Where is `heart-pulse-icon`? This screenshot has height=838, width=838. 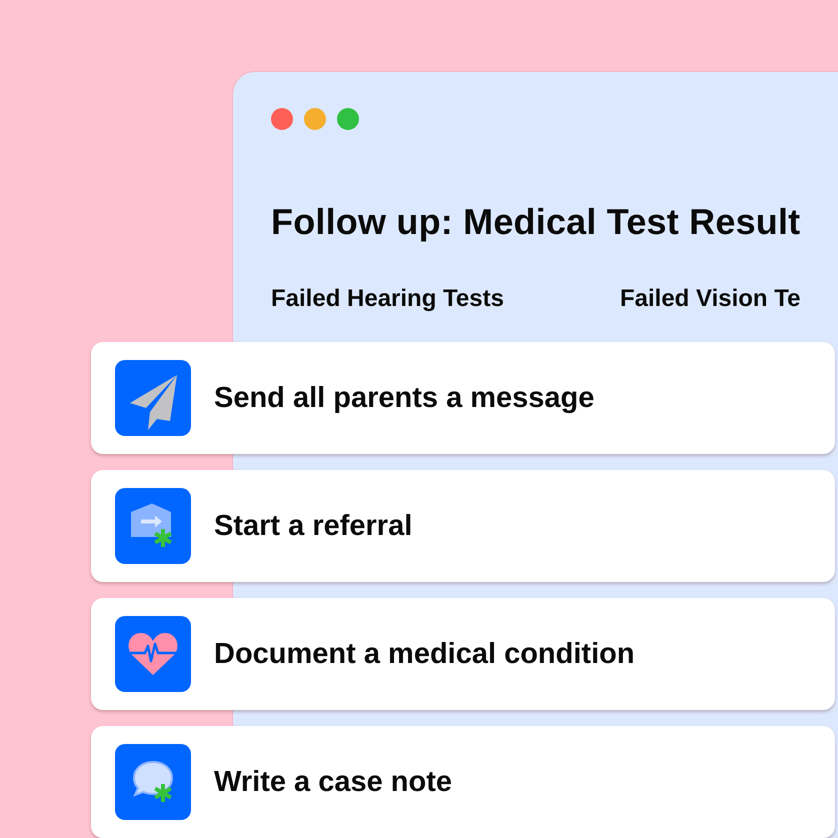 heart-pulse-icon is located at coordinates (153, 654).